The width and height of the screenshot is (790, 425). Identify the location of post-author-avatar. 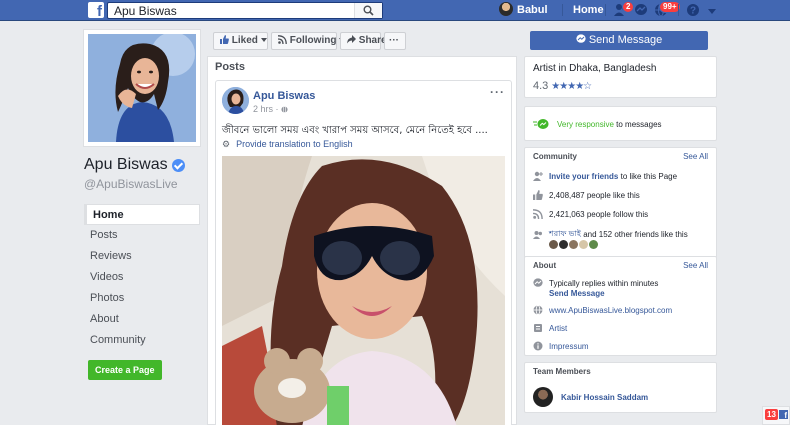
(235, 100).